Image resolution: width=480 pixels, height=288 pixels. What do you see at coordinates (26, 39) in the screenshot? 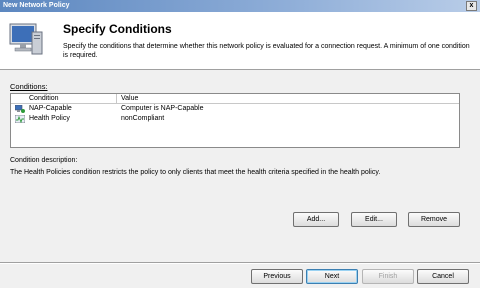
I see `computer-monitor-icon` at bounding box center [26, 39].